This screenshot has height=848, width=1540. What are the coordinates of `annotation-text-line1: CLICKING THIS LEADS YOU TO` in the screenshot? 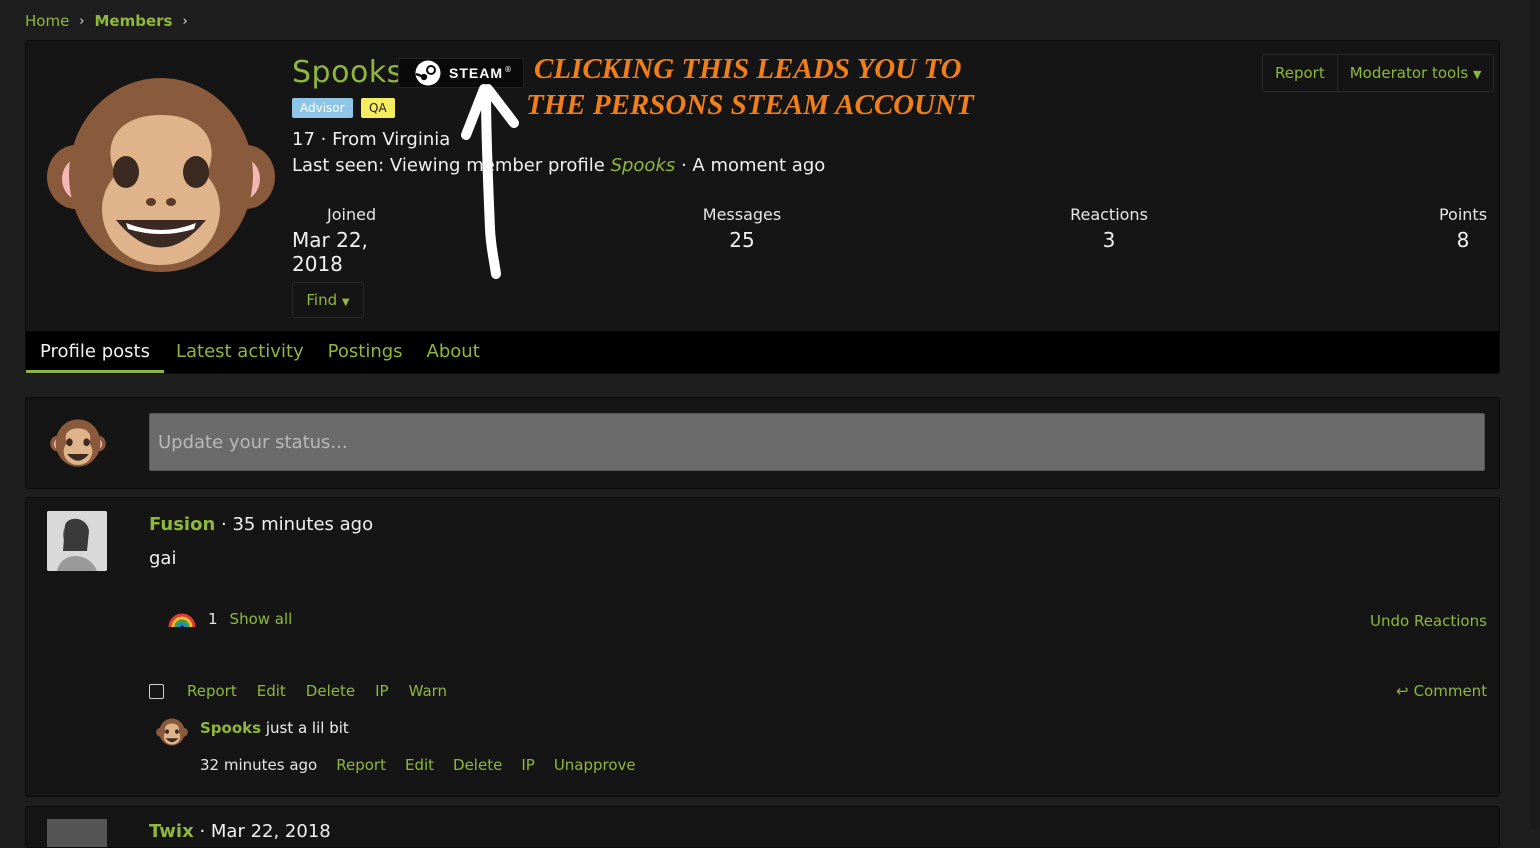 It's located at (748, 69).